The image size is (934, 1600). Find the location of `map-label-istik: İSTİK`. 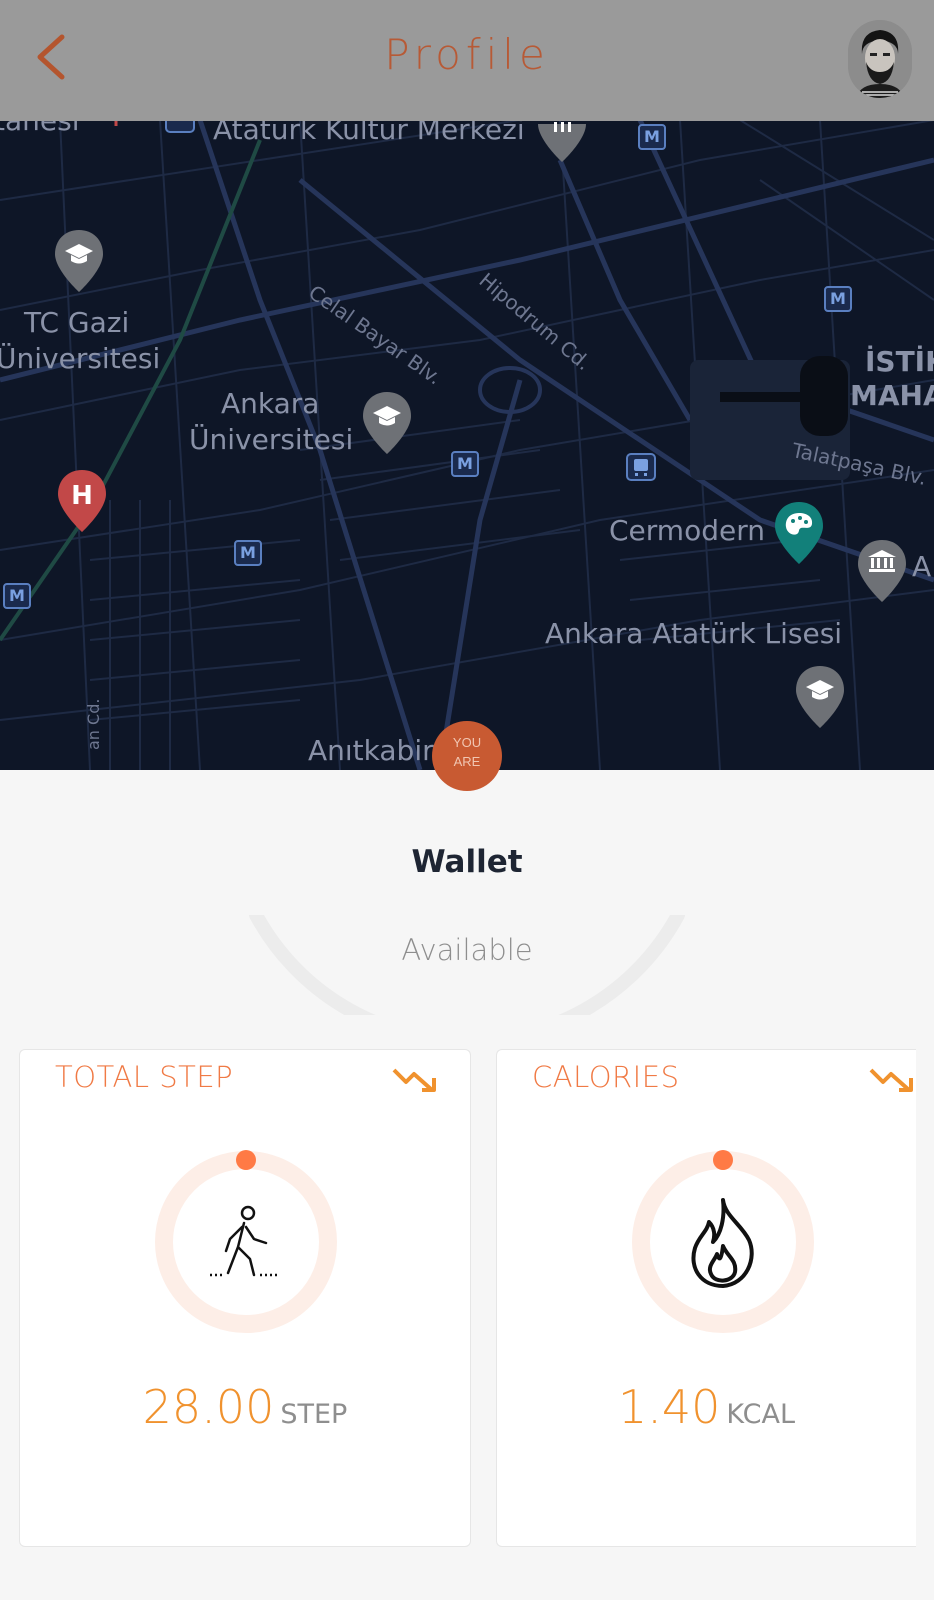

map-label-istik: İSTİK is located at coordinates (899, 361).